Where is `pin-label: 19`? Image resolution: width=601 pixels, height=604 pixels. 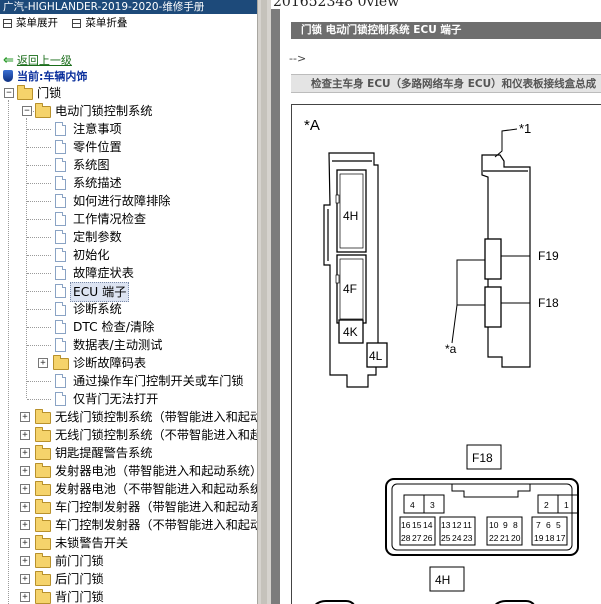 pin-label: 19 is located at coordinates (539, 538).